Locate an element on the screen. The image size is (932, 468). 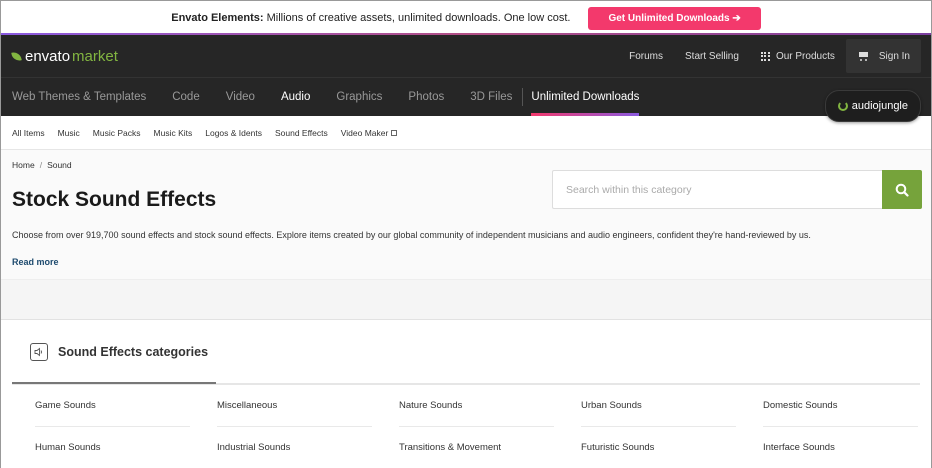
category-search is located at coordinates (737, 189).